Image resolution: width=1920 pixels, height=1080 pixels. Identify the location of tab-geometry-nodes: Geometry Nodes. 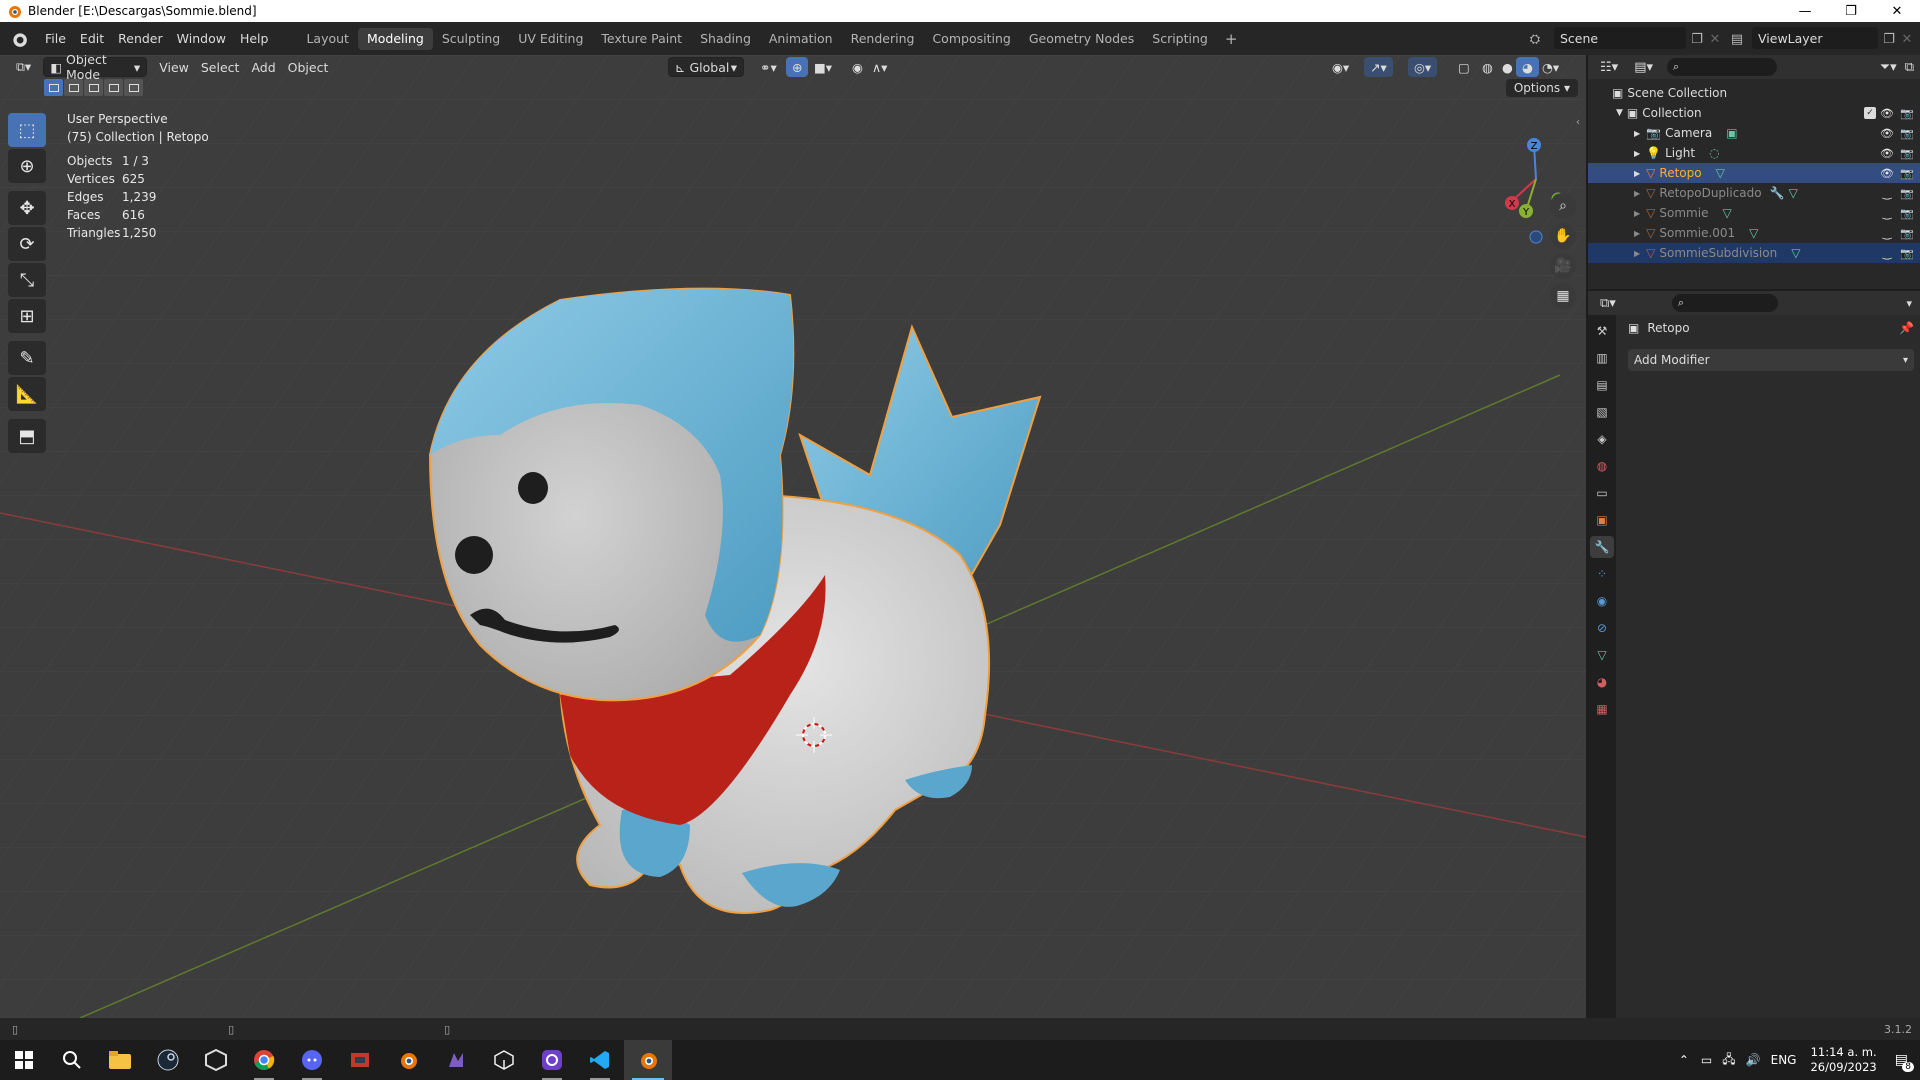
(1081, 39).